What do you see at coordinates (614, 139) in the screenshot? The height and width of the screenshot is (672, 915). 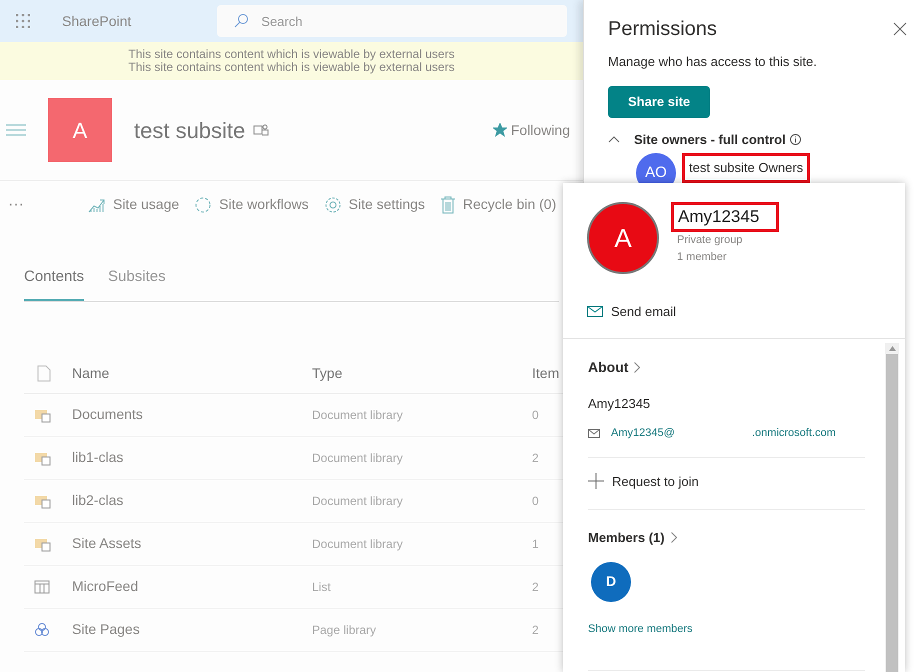 I see `chevron-icon` at bounding box center [614, 139].